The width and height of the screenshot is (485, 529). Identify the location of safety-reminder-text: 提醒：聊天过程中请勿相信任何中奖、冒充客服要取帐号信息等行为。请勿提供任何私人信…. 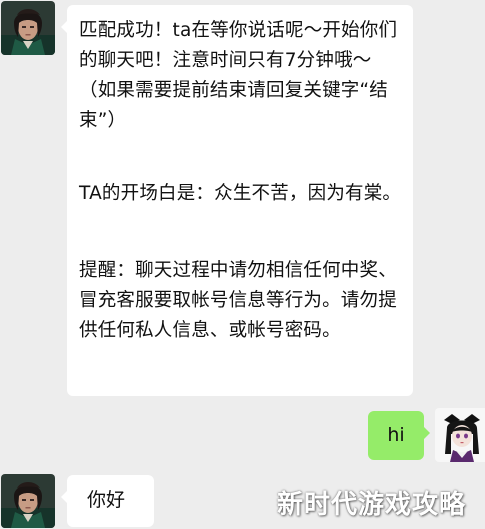
(238, 300).